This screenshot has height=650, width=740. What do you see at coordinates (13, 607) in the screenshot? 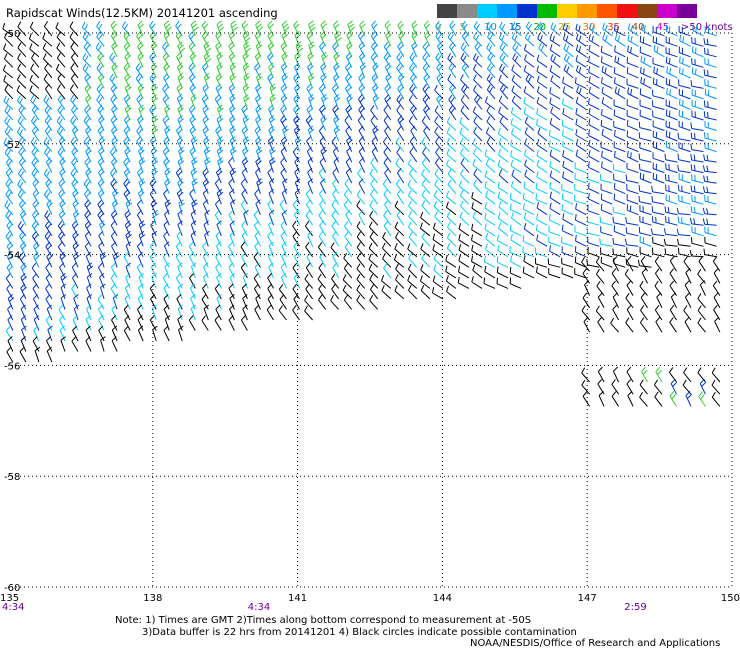
I see `time-label: 4:34` at bounding box center [13, 607].